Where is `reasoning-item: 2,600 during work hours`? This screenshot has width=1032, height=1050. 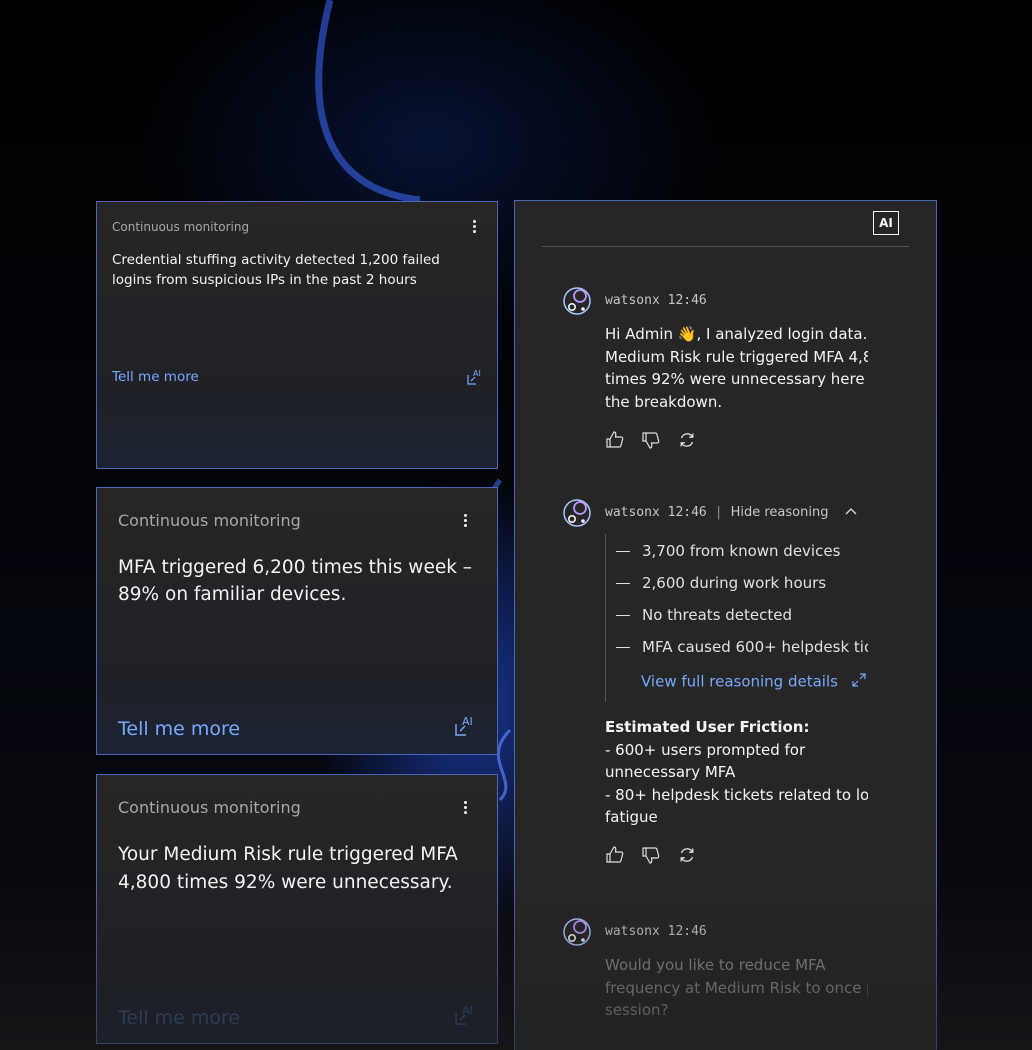
reasoning-item: 2,600 during work hours is located at coordinates (742, 583).